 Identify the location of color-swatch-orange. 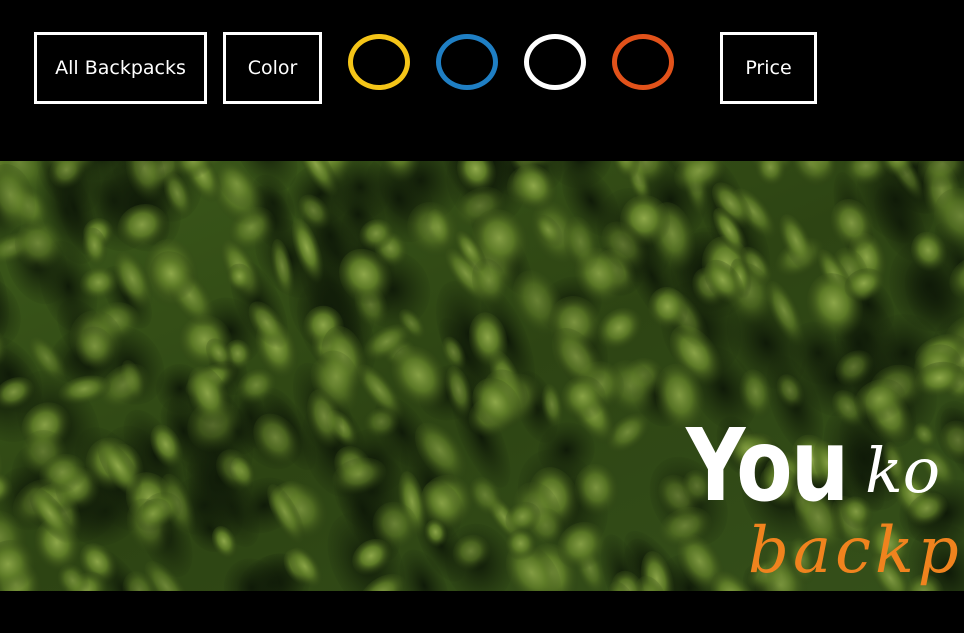
(643, 62).